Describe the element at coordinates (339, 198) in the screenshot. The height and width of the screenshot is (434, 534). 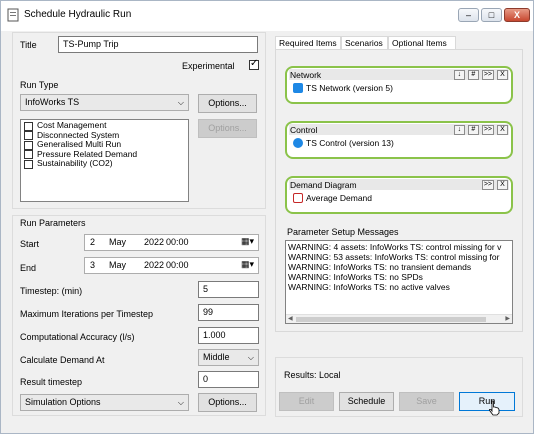
I see `demand-item-label: Average Demand` at that location.